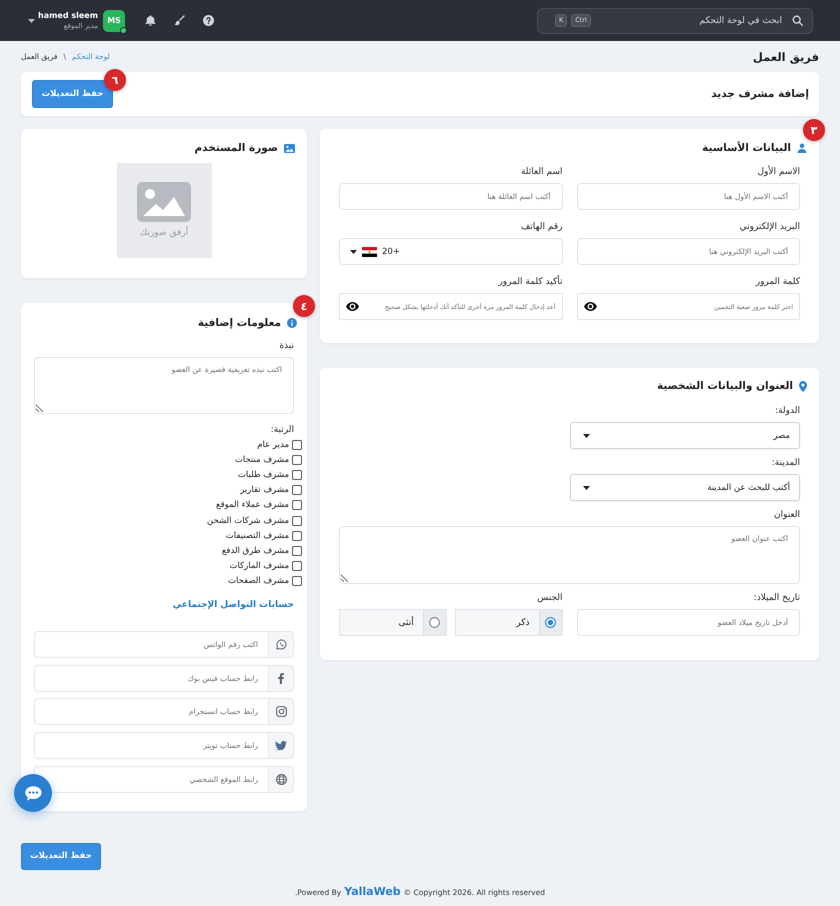 The height and width of the screenshot is (906, 840). What do you see at coordinates (261, 460) in the screenshot?
I see `checkbox-label: مشرف منتجات` at bounding box center [261, 460].